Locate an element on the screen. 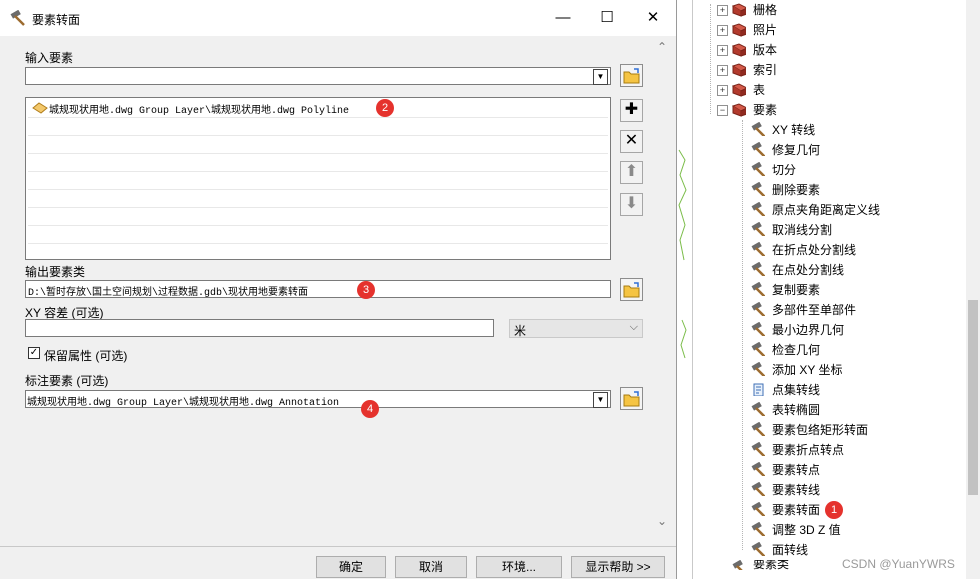 This screenshot has height=582, width=980. browse-output-button is located at coordinates (631, 289).